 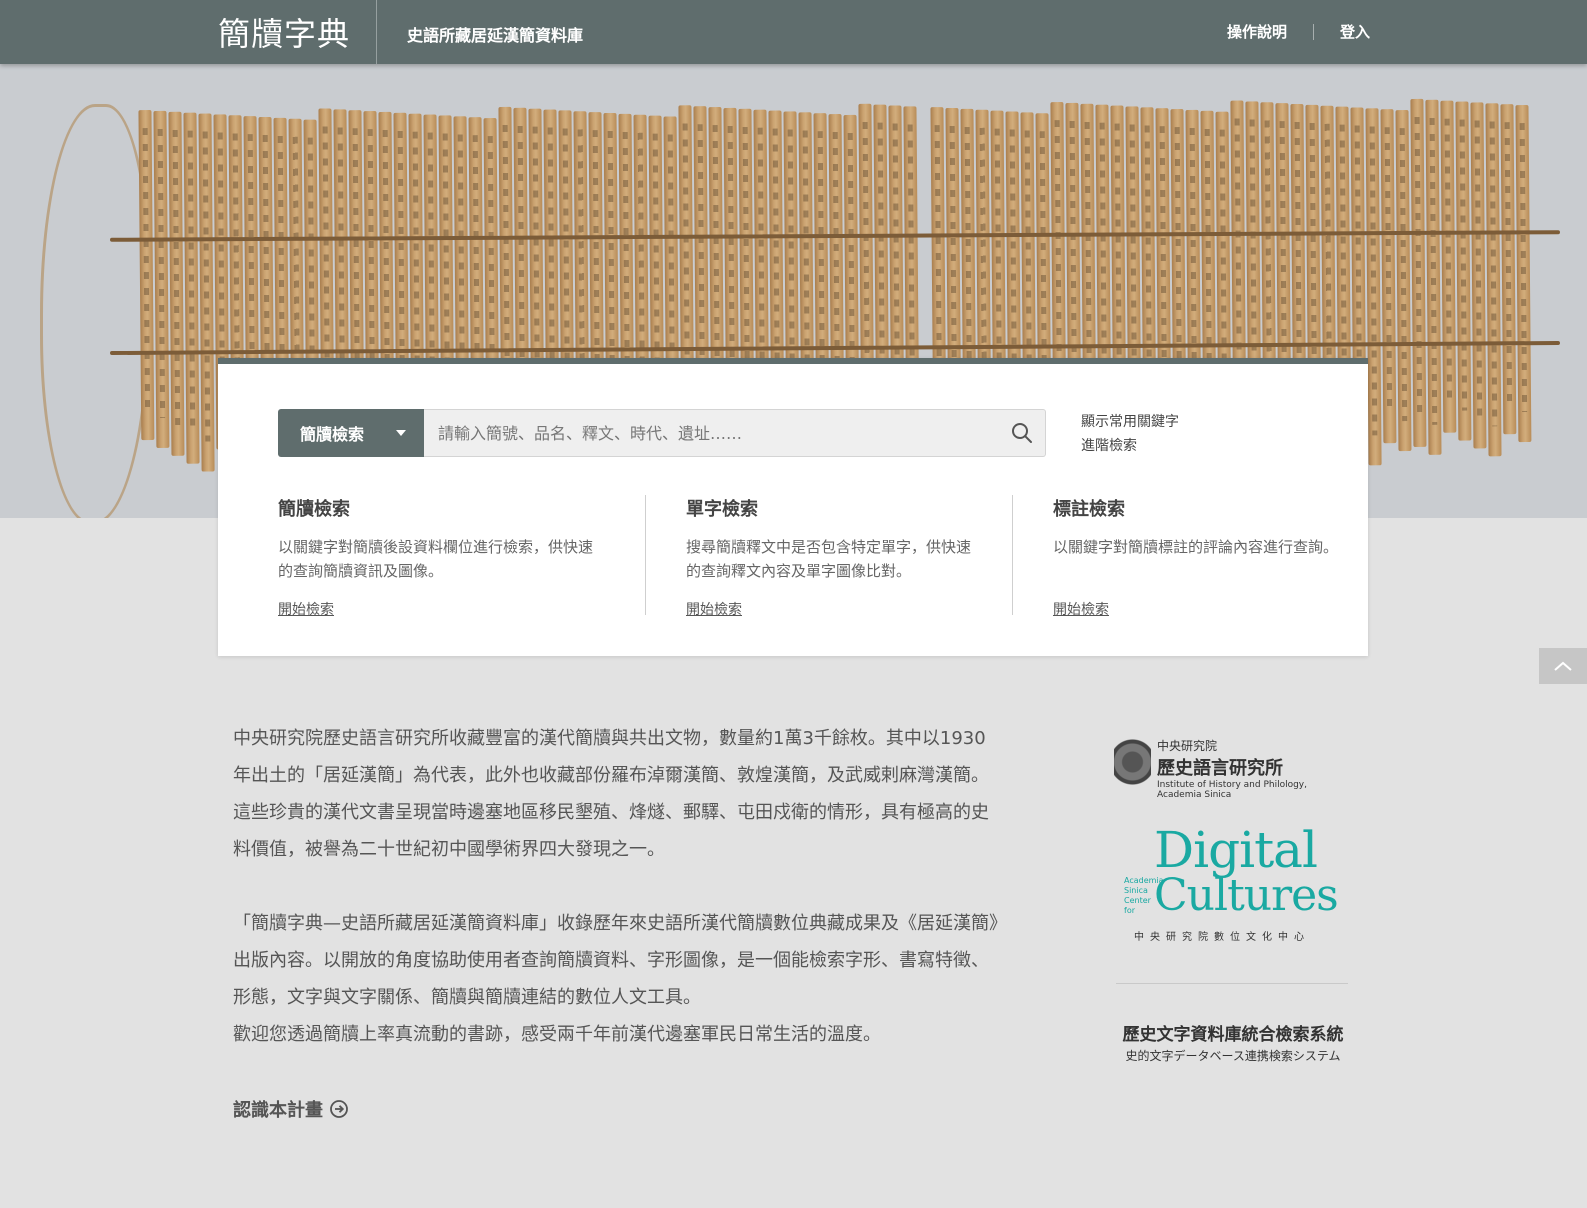 I want to click on dc-logo-zh: 中央研究院數位文化中心, so click(x=1222, y=937).